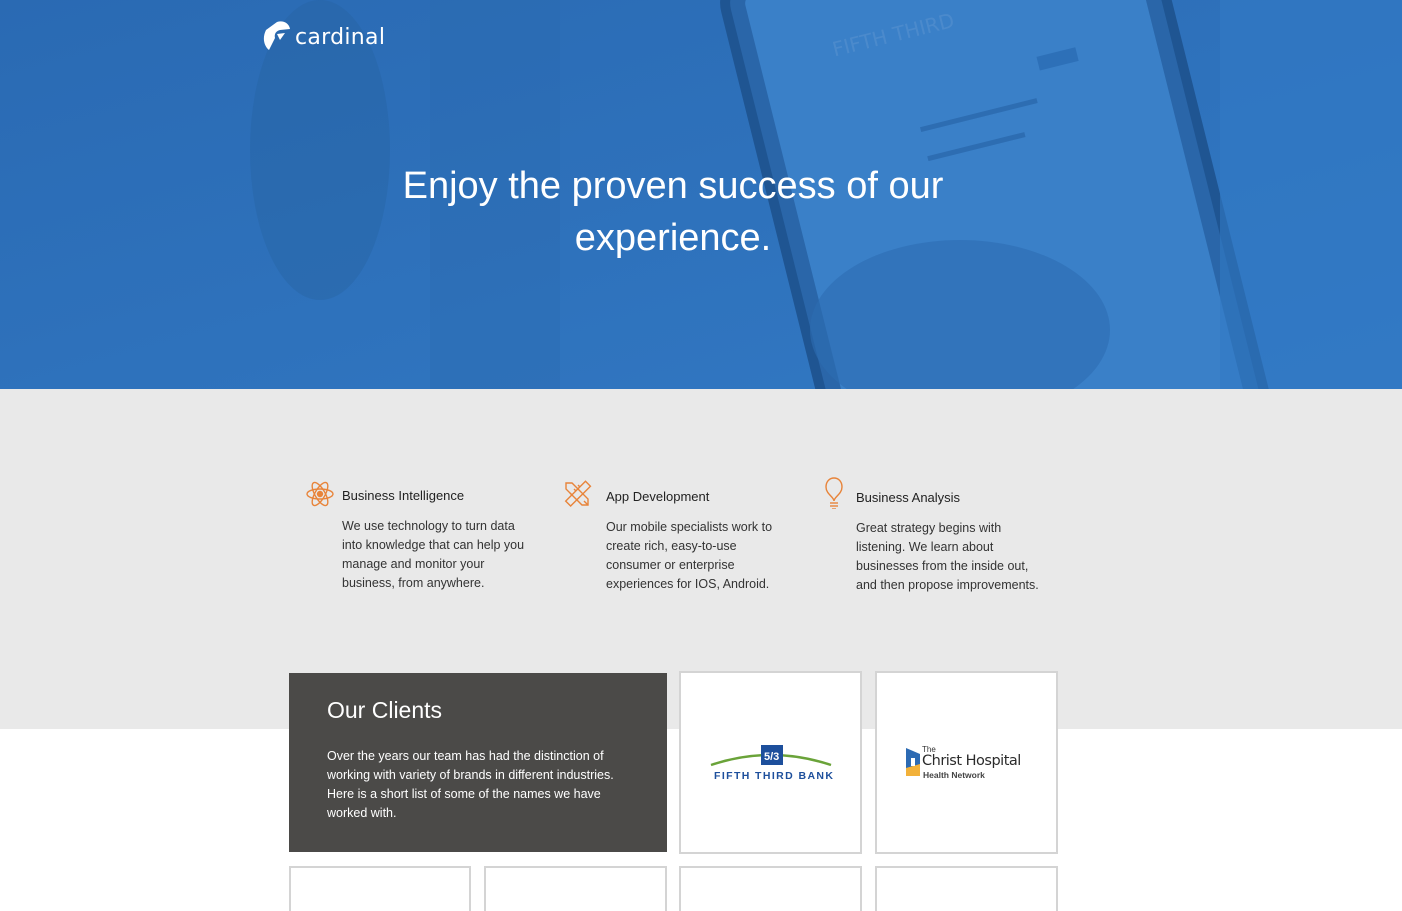 Image resolution: width=1402 pixels, height=911 pixels. Describe the element at coordinates (276, 35) in the screenshot. I see `cardinal-logo-icon` at that location.